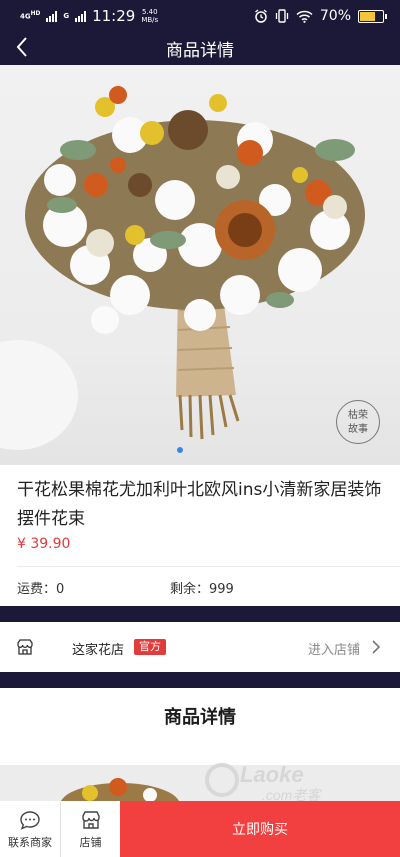 This screenshot has width=400, height=857. I want to click on status-right: 70%, so click(320, 16).